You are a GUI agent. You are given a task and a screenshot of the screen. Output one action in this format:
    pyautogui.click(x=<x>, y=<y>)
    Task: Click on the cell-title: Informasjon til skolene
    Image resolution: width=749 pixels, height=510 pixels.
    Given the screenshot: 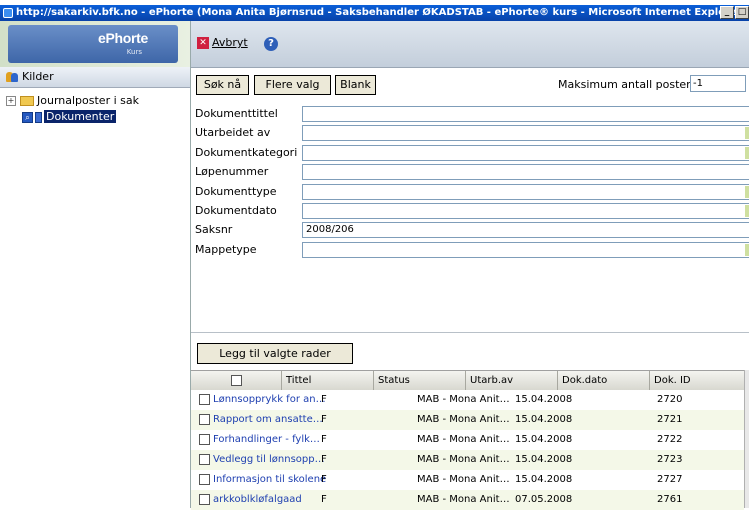 What is the action you would take?
    pyautogui.click(x=269, y=480)
    